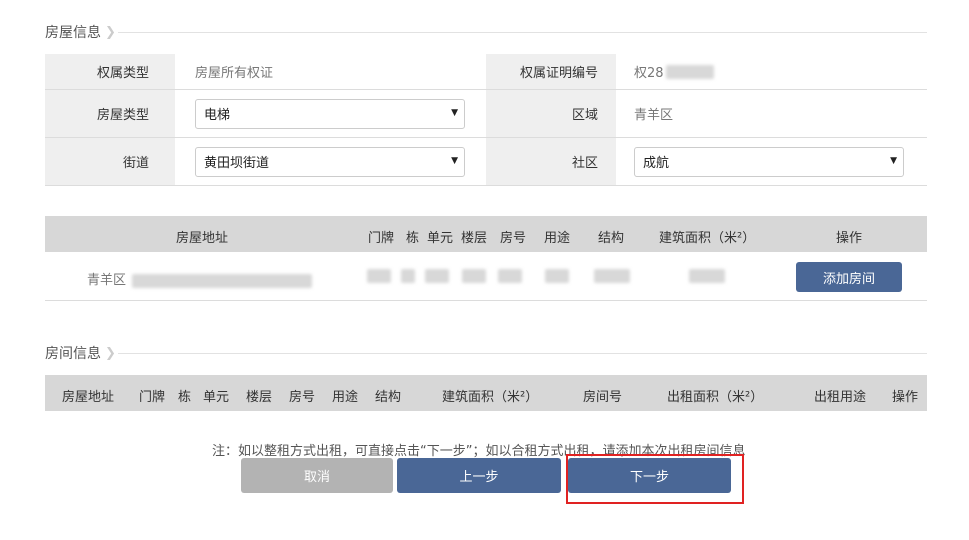  I want to click on house-info-section-title: 房屋信息 ❯, so click(486, 32).